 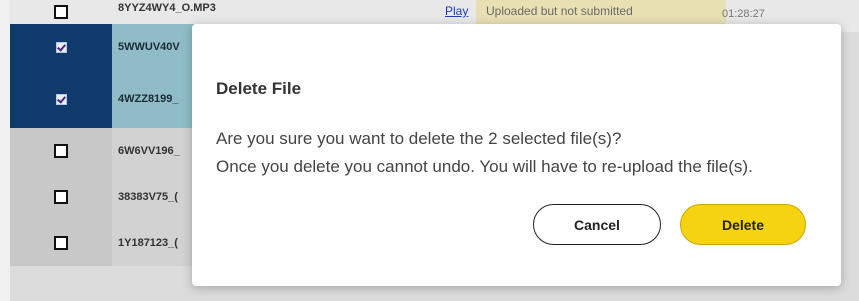 I want to click on duration: 01:28:27, so click(x=743, y=14).